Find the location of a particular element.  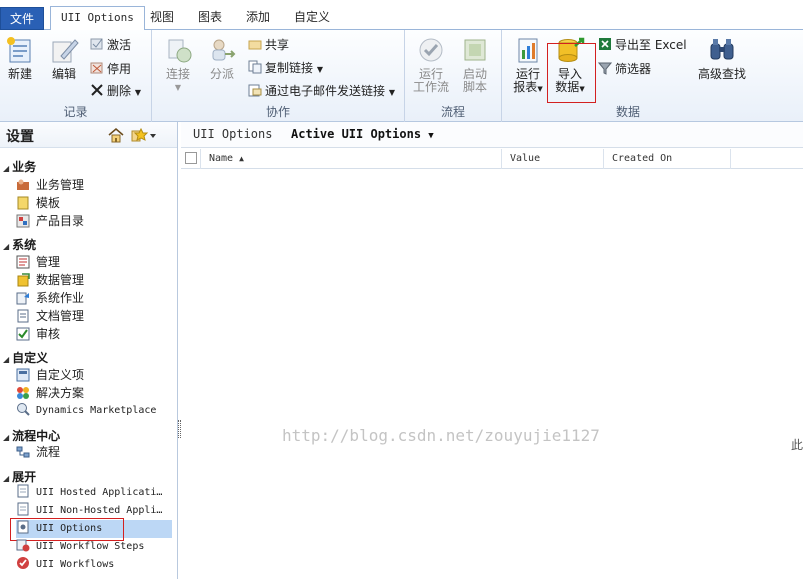

new-button: 新建 is located at coordinates (20, 58).